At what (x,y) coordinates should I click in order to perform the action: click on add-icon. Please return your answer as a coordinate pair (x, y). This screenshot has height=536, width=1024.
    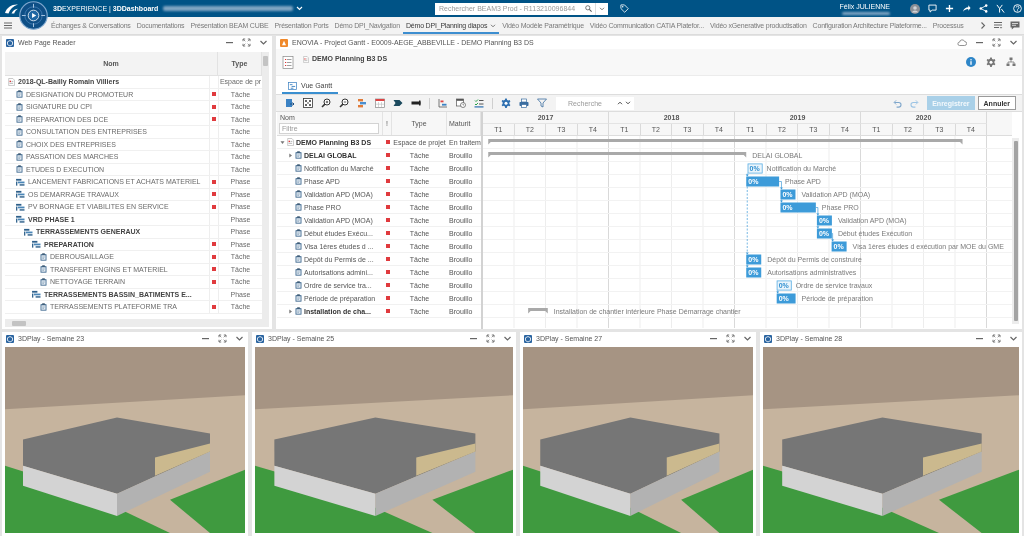
    Looking at the image, I should click on (949, 8).